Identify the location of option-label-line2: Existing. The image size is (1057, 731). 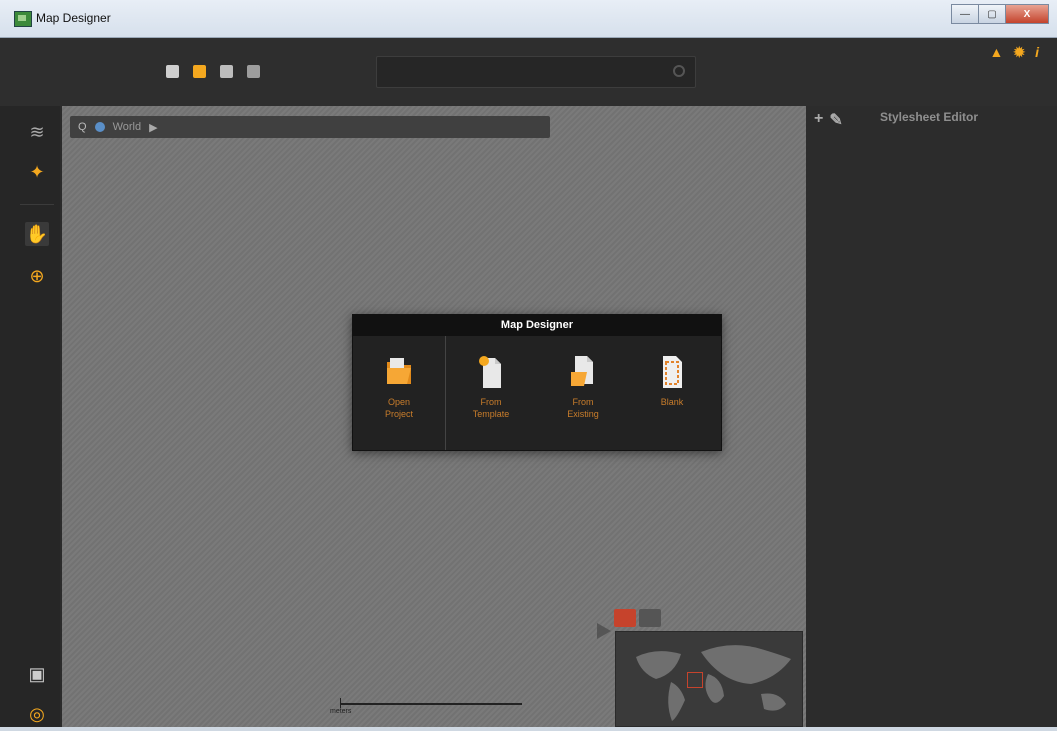
(583, 414).